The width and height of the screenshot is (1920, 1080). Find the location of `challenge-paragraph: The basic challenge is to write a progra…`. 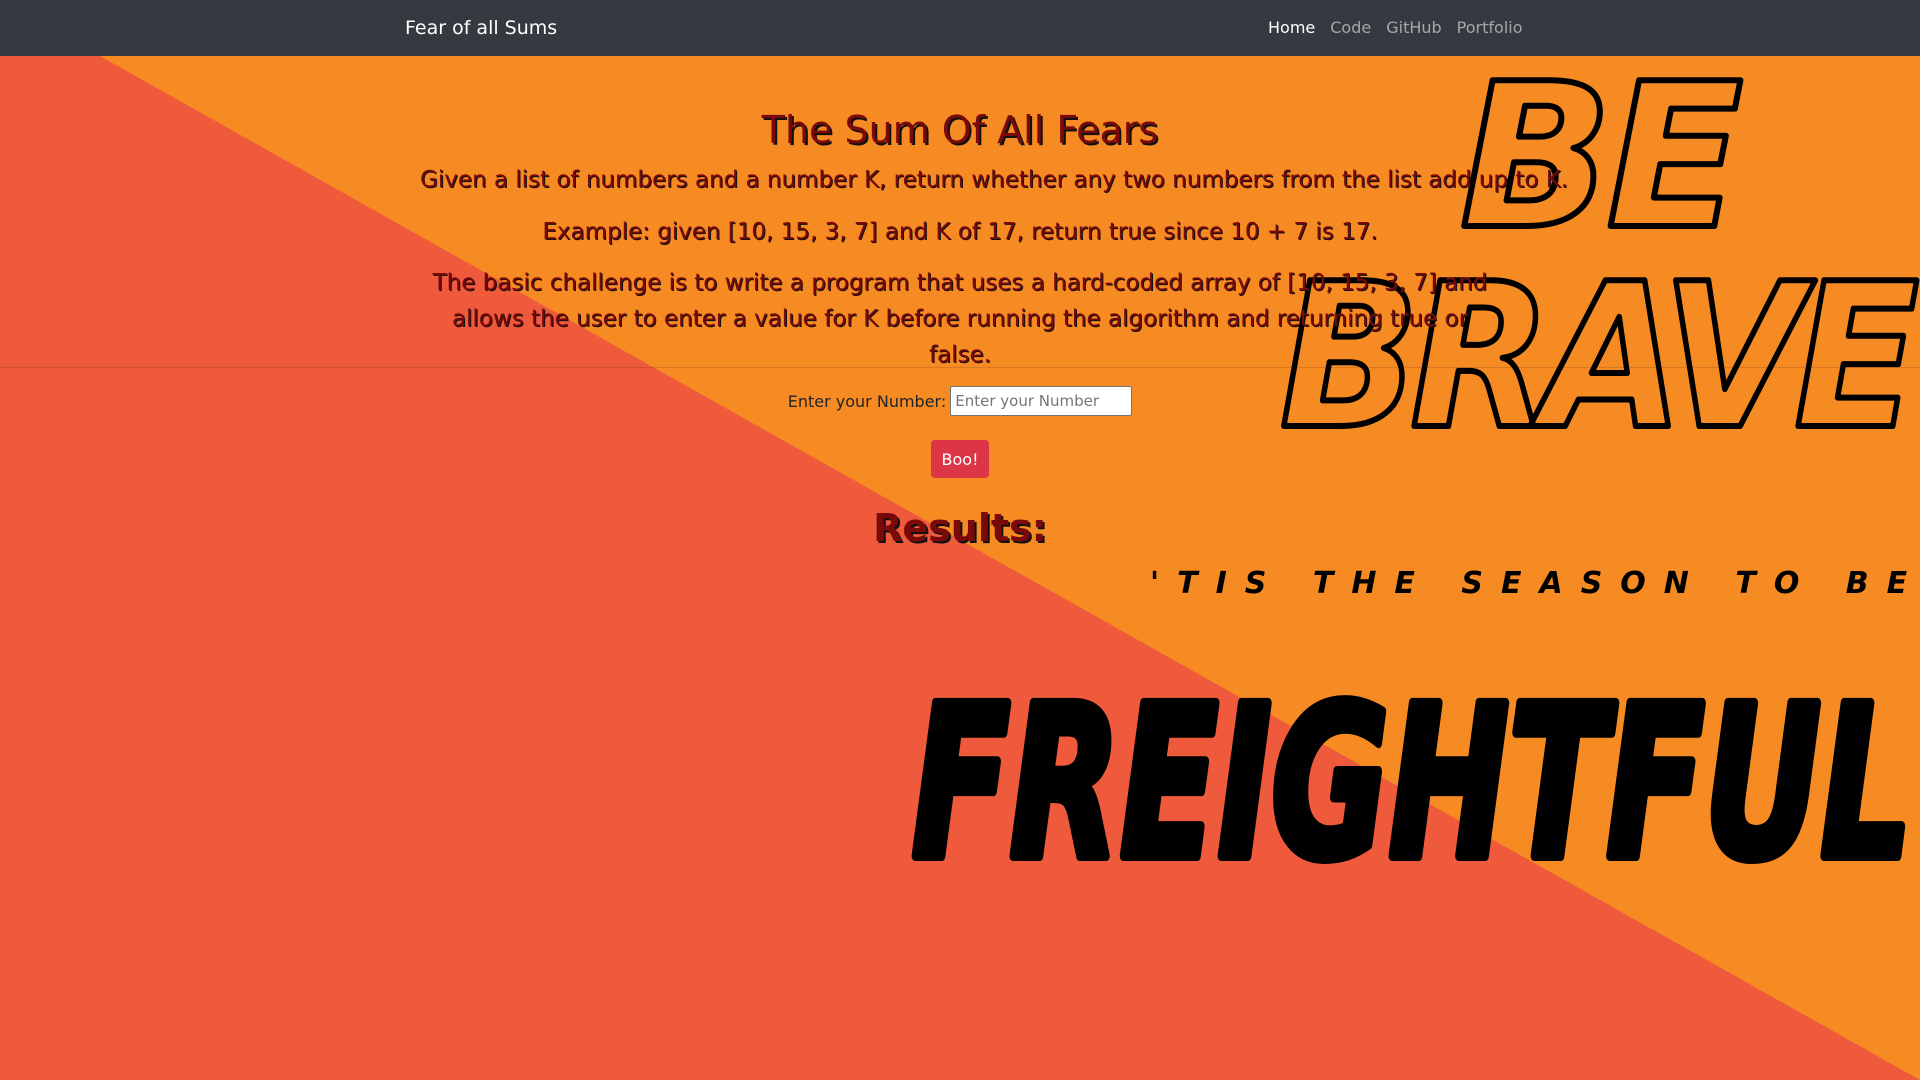

challenge-paragraph: The basic challenge is to write a progra… is located at coordinates (960, 319).